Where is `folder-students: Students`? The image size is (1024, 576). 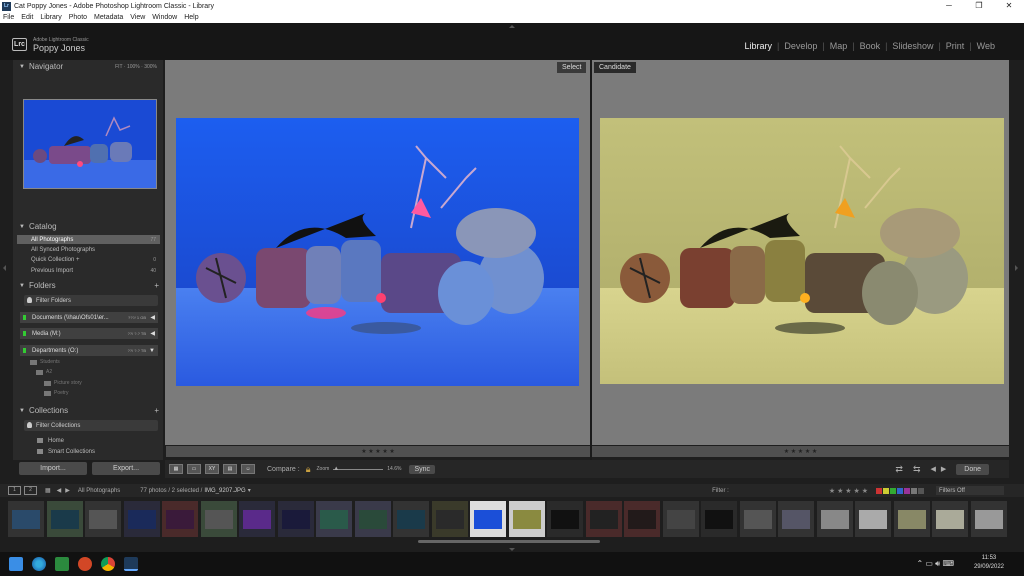
folder-students: Students is located at coordinates (45, 362).